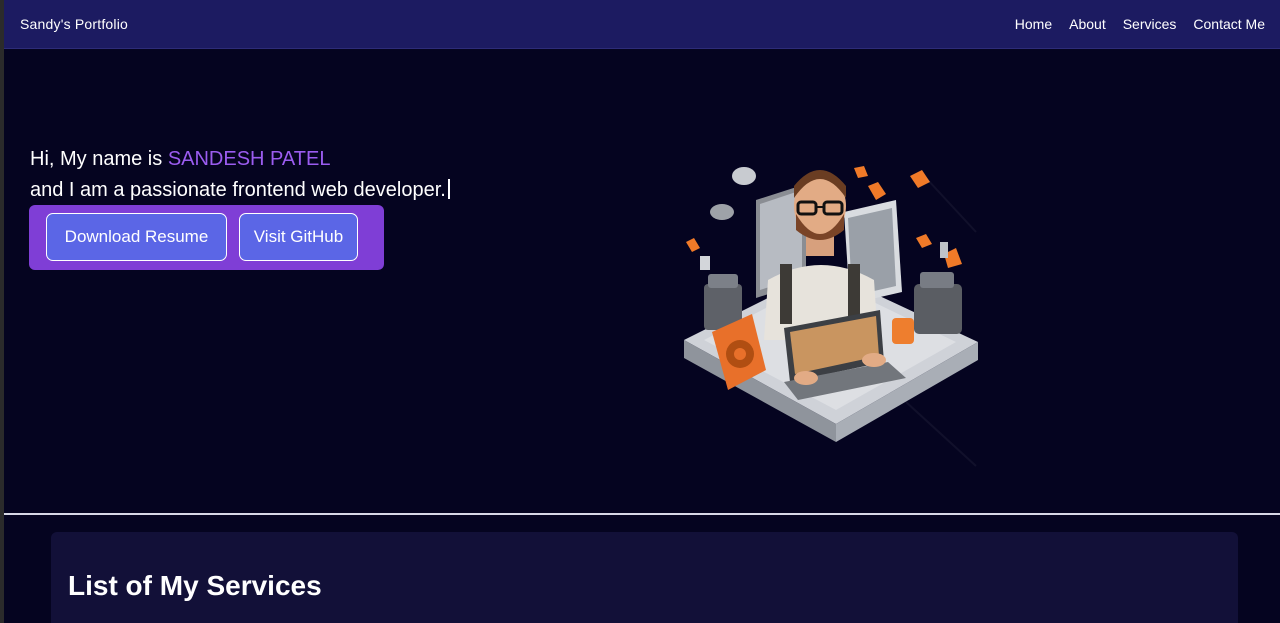 The image size is (1280, 623). Describe the element at coordinates (249, 159) in the screenshot. I see `hero-name: SANDESH PATEL` at that location.